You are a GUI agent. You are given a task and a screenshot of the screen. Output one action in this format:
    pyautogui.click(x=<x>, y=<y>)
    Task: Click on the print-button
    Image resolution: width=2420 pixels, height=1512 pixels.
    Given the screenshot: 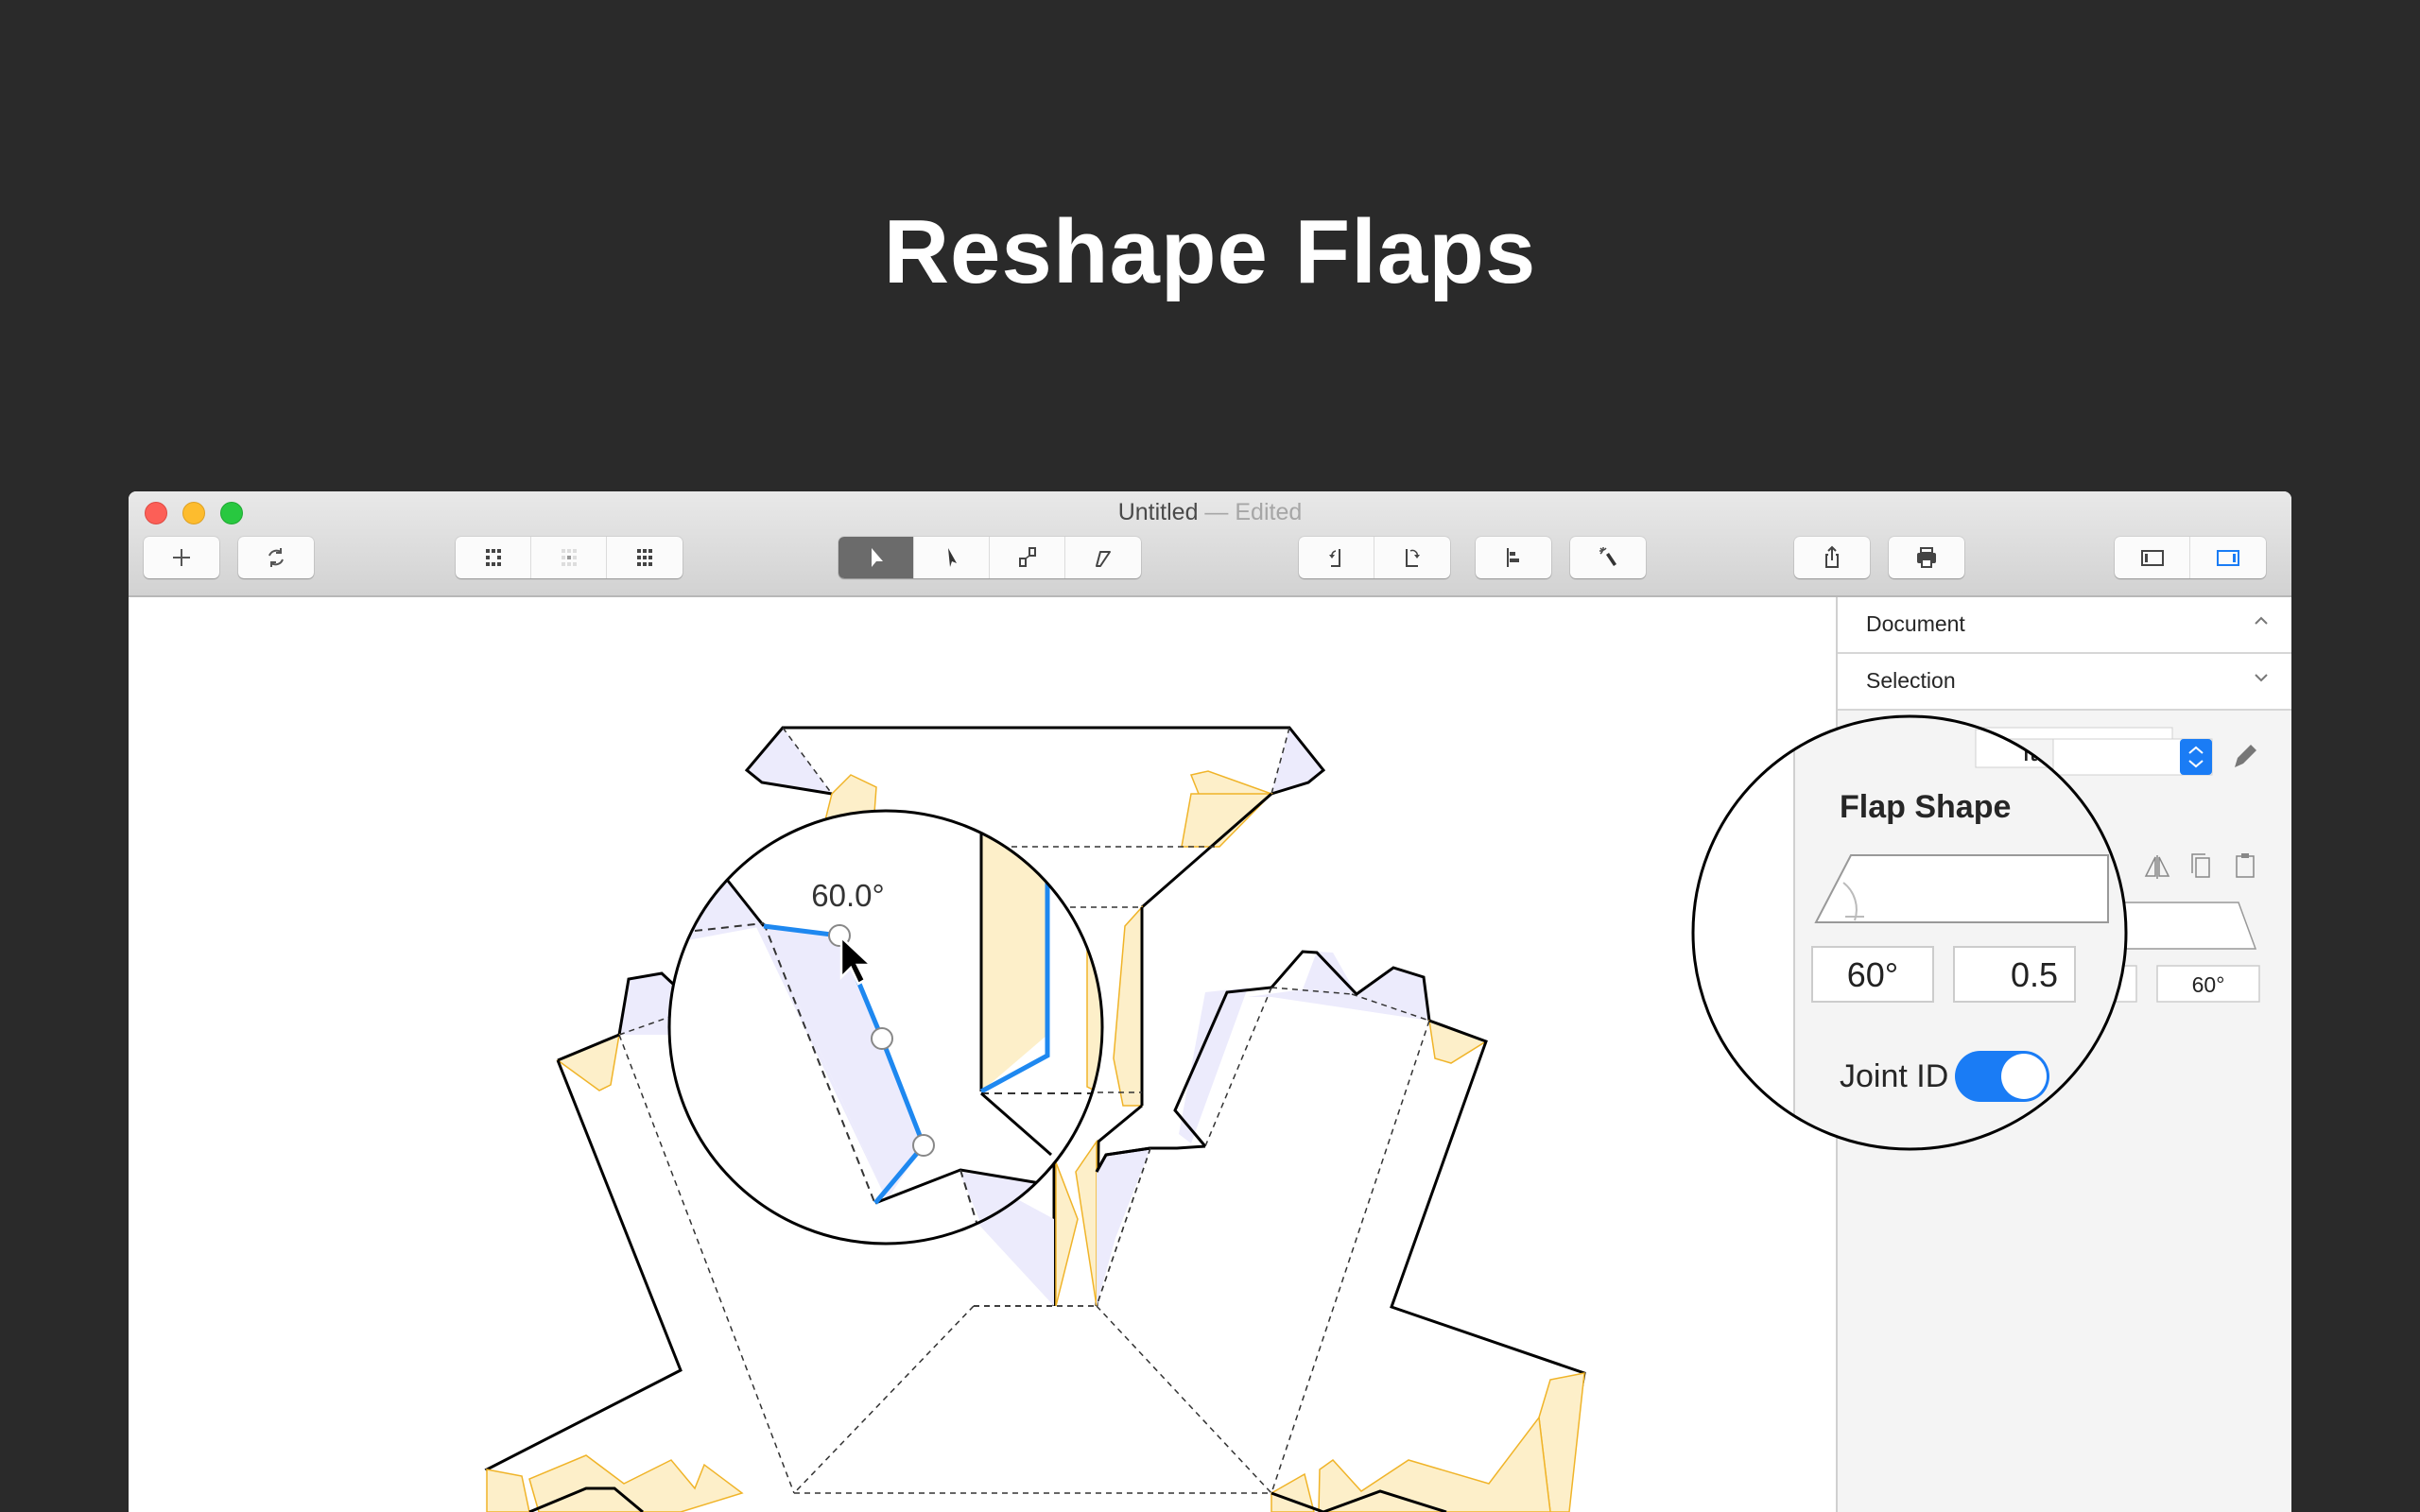 What is the action you would take?
    pyautogui.click(x=1926, y=557)
    